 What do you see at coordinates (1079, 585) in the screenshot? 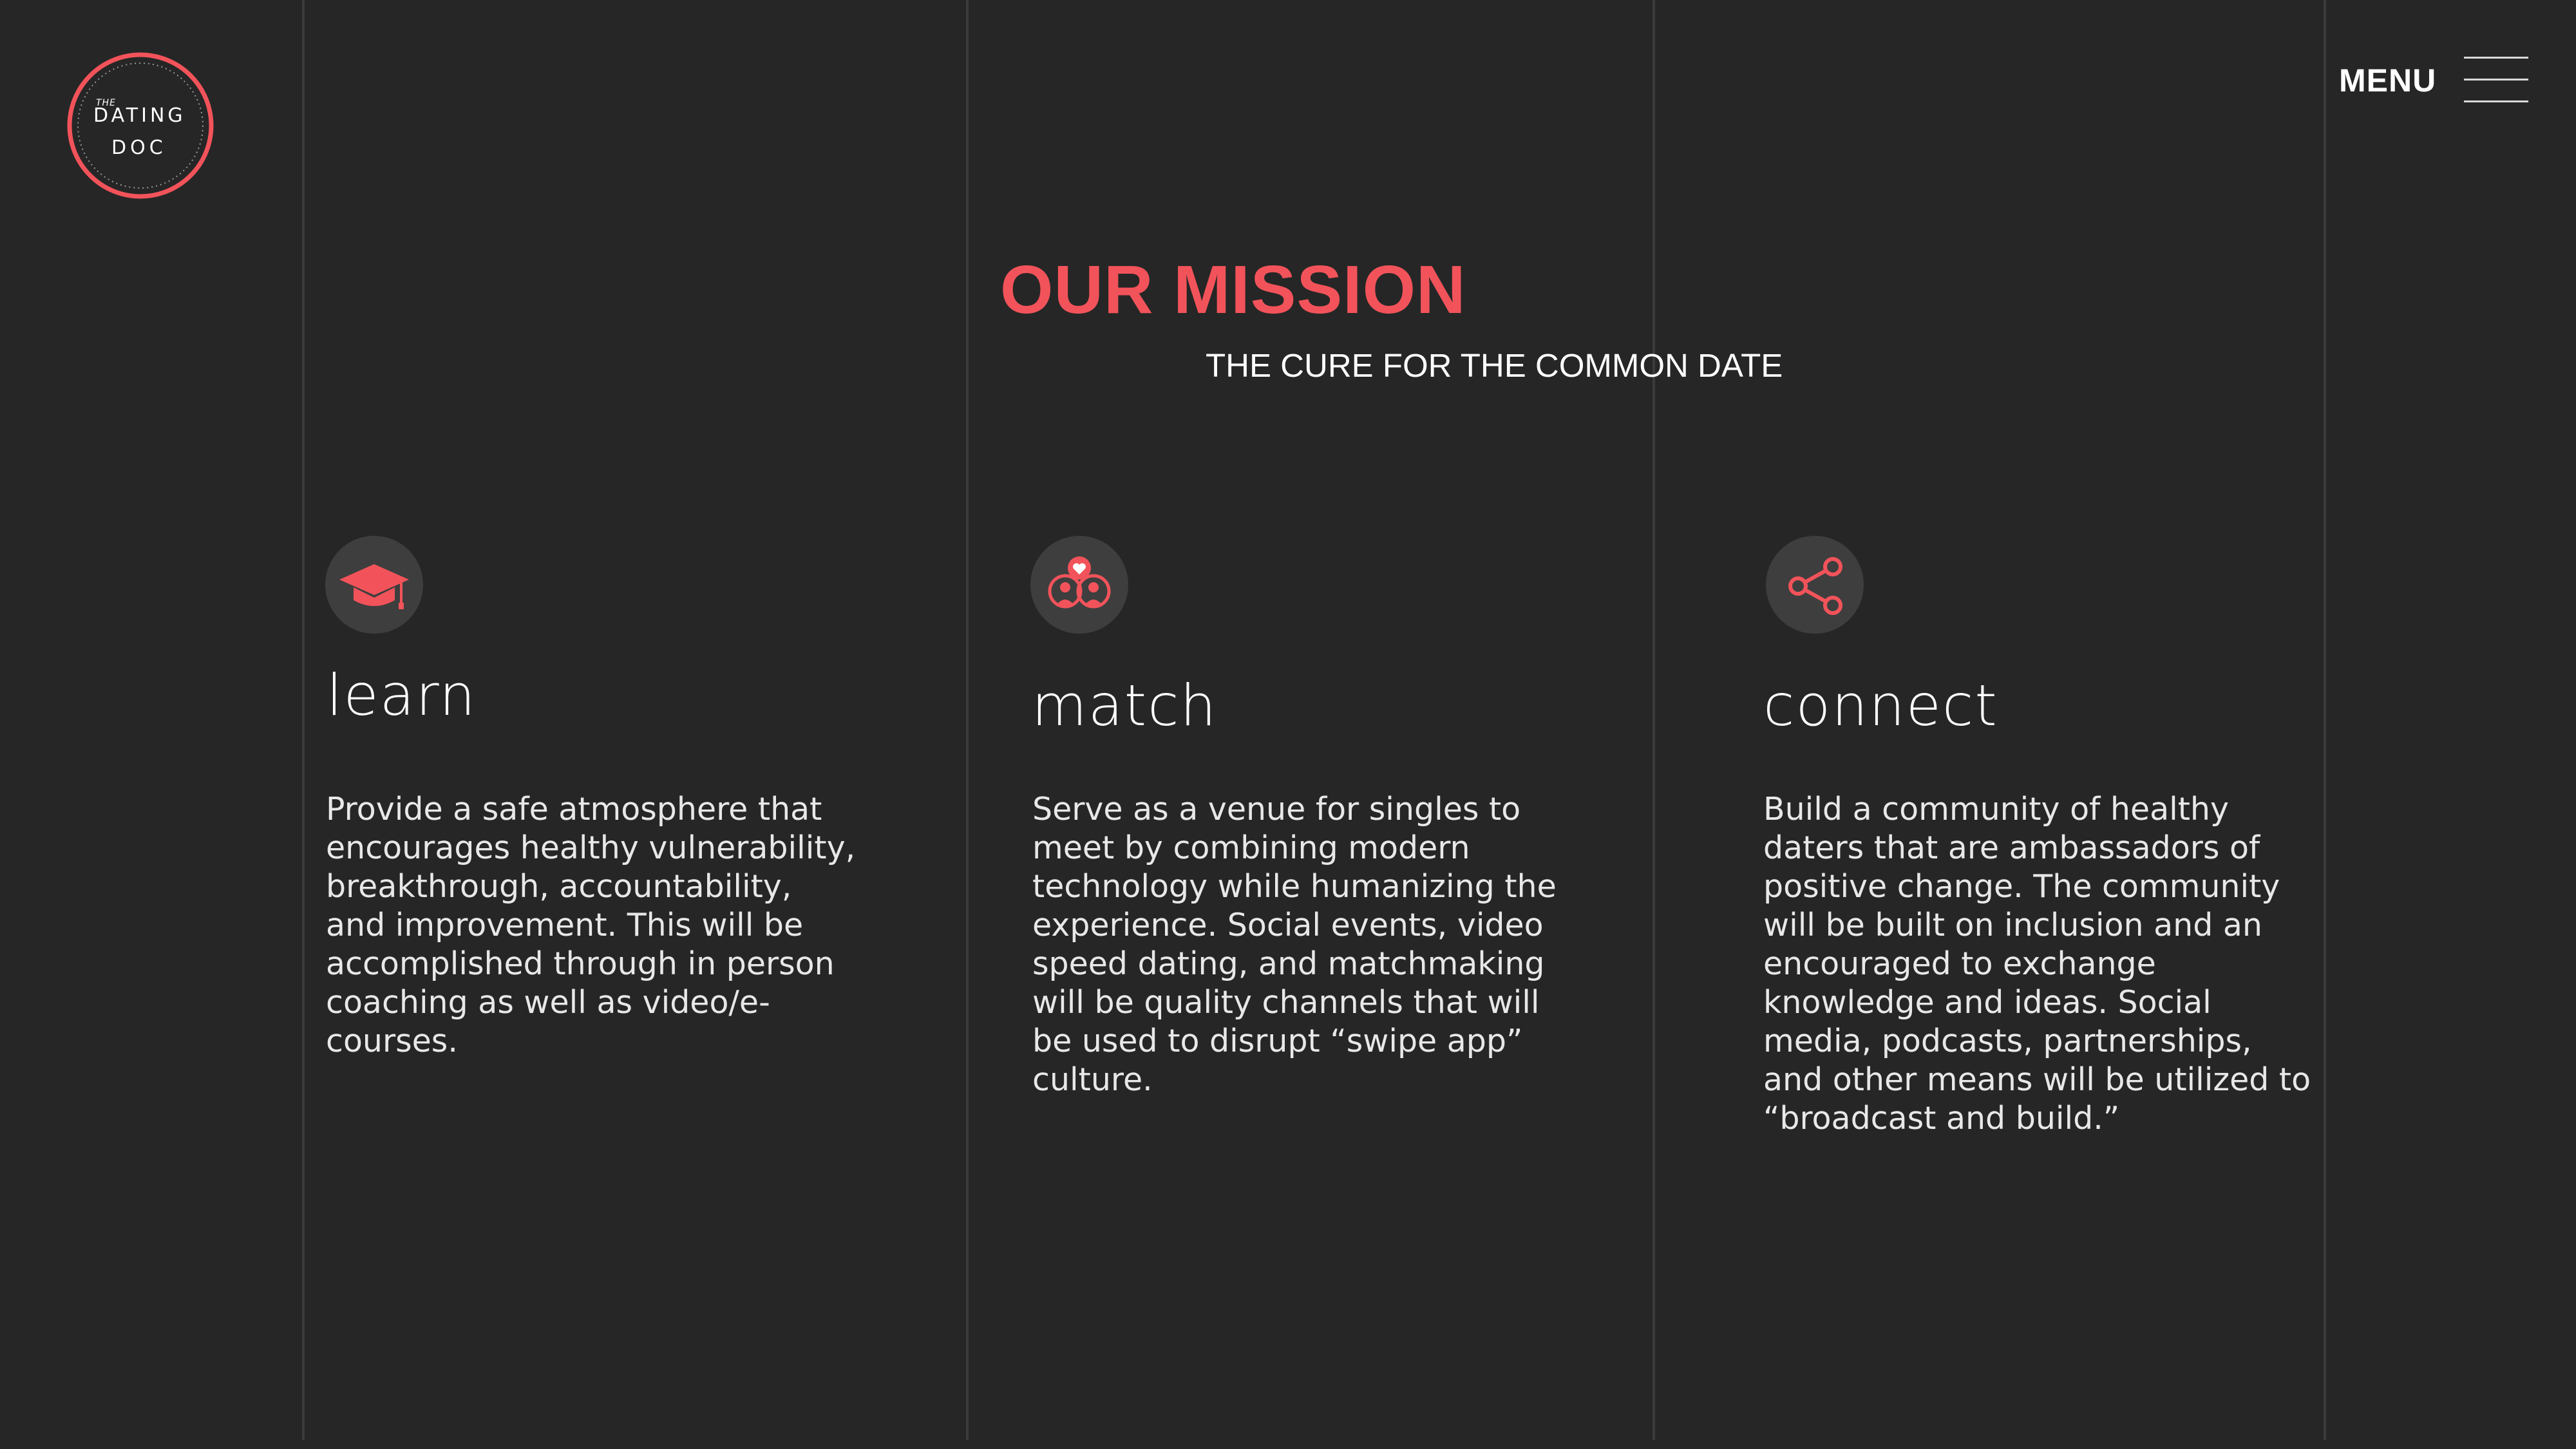
I see `people-heart-icon` at bounding box center [1079, 585].